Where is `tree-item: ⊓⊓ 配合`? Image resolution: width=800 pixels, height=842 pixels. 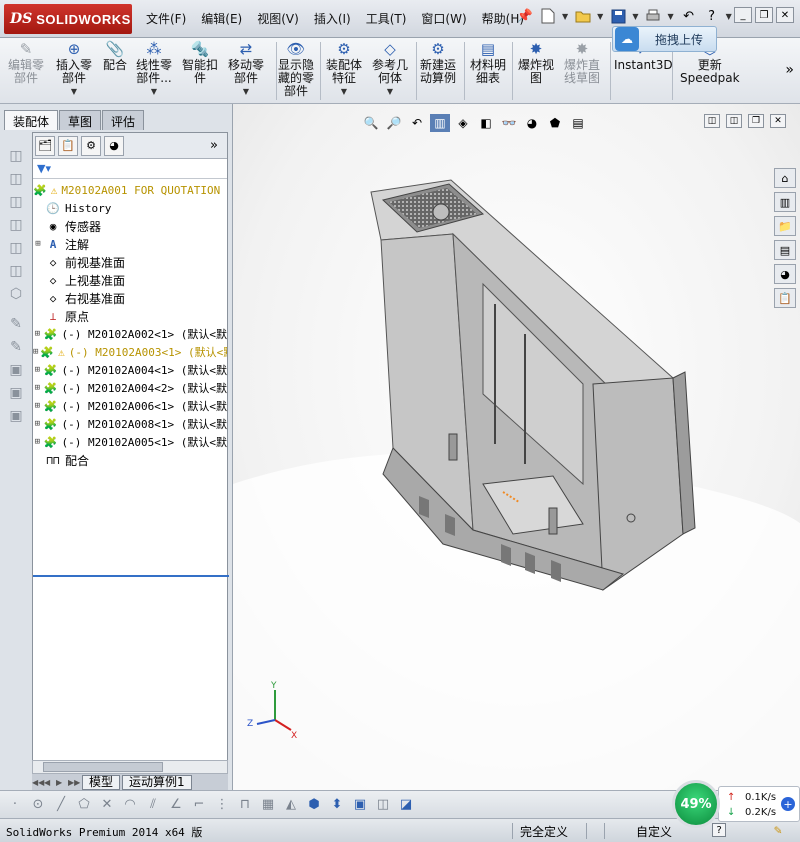 tree-item: ⊓⊓ 配合 is located at coordinates (130, 460).